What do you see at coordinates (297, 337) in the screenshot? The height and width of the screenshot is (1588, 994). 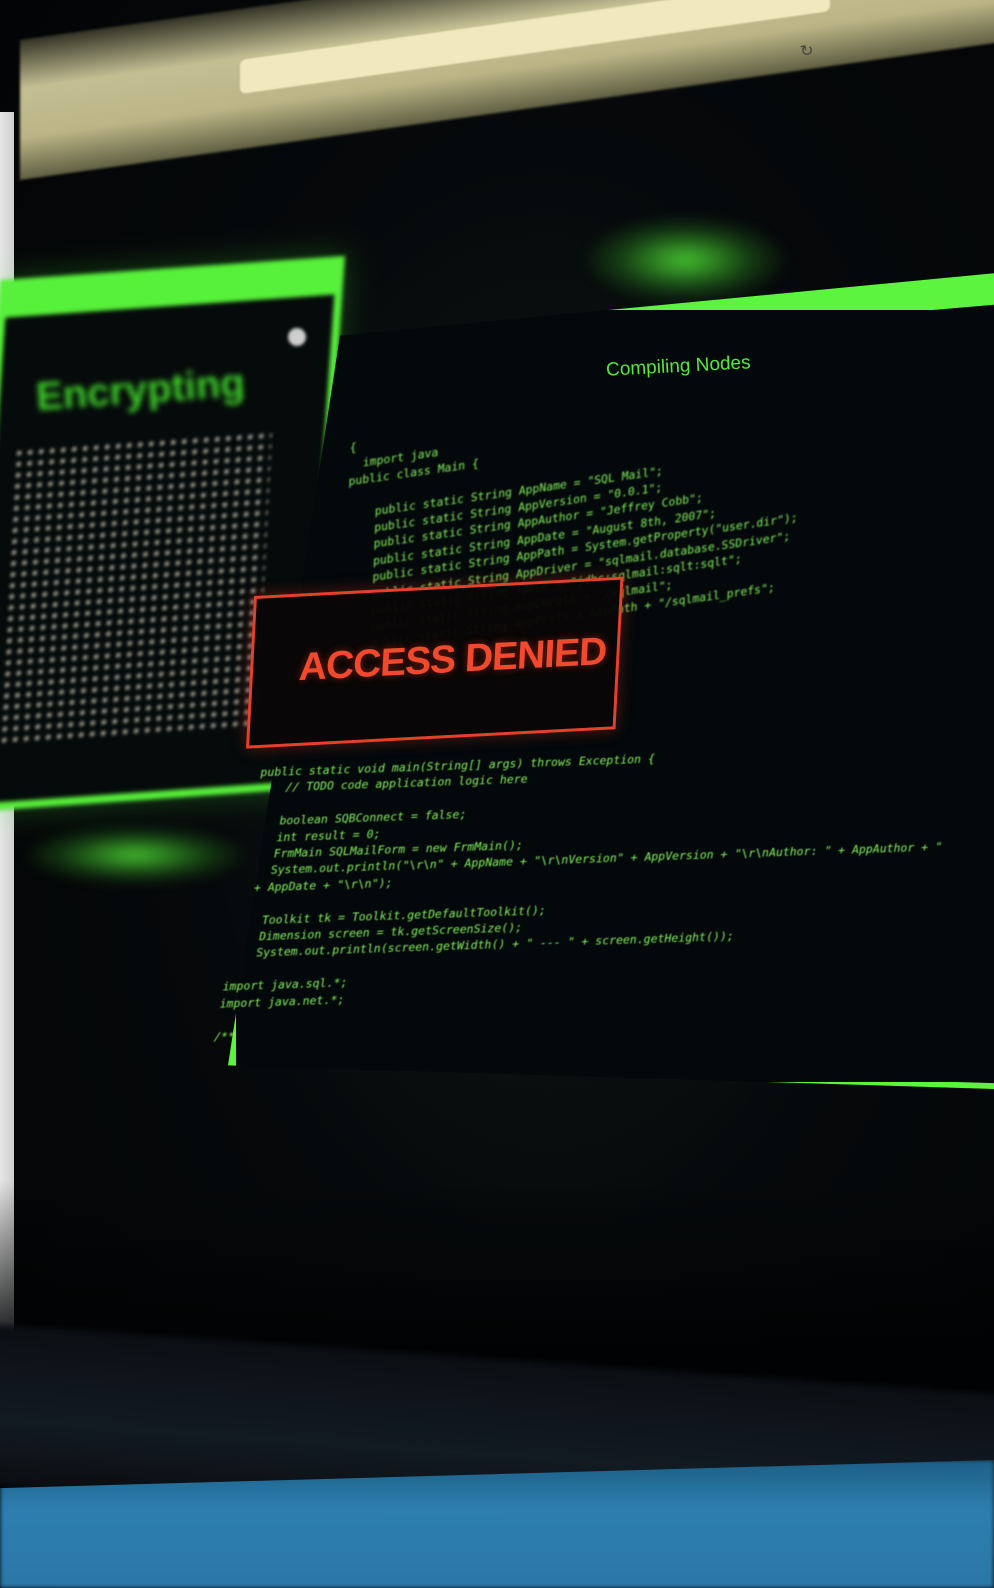 I see `panel-close-dot-icon` at bounding box center [297, 337].